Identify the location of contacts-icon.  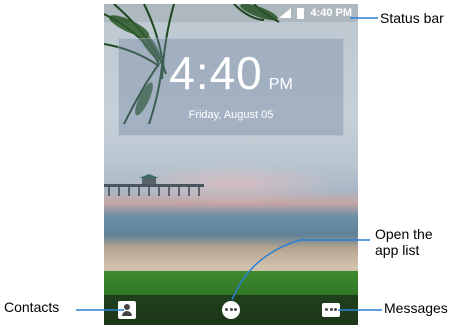
(127, 310).